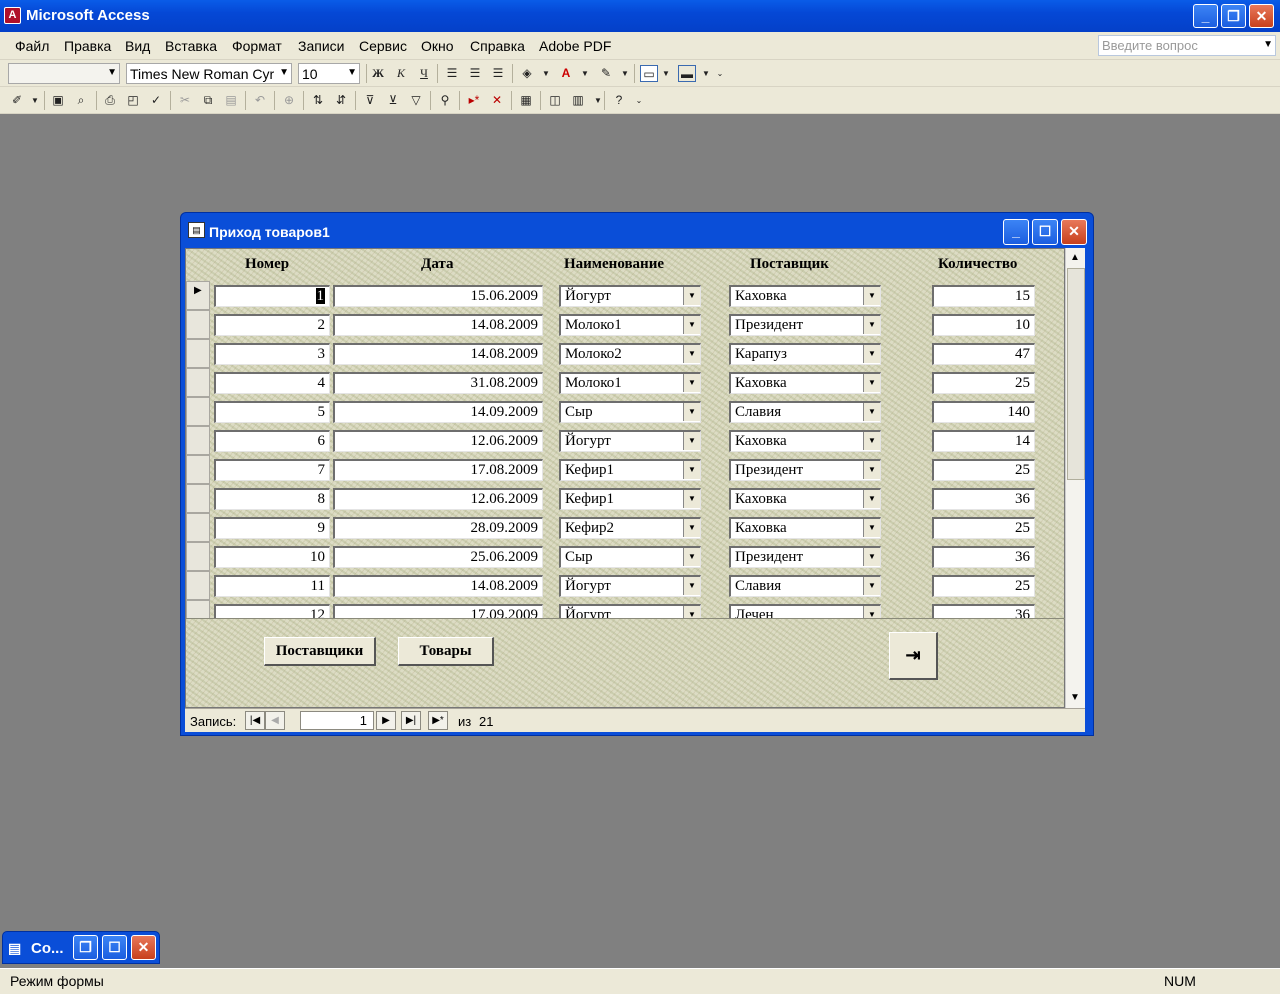 This screenshot has height=994, width=1280. Describe the element at coordinates (272, 528) in the screenshot. I see `number-field: 9` at that location.